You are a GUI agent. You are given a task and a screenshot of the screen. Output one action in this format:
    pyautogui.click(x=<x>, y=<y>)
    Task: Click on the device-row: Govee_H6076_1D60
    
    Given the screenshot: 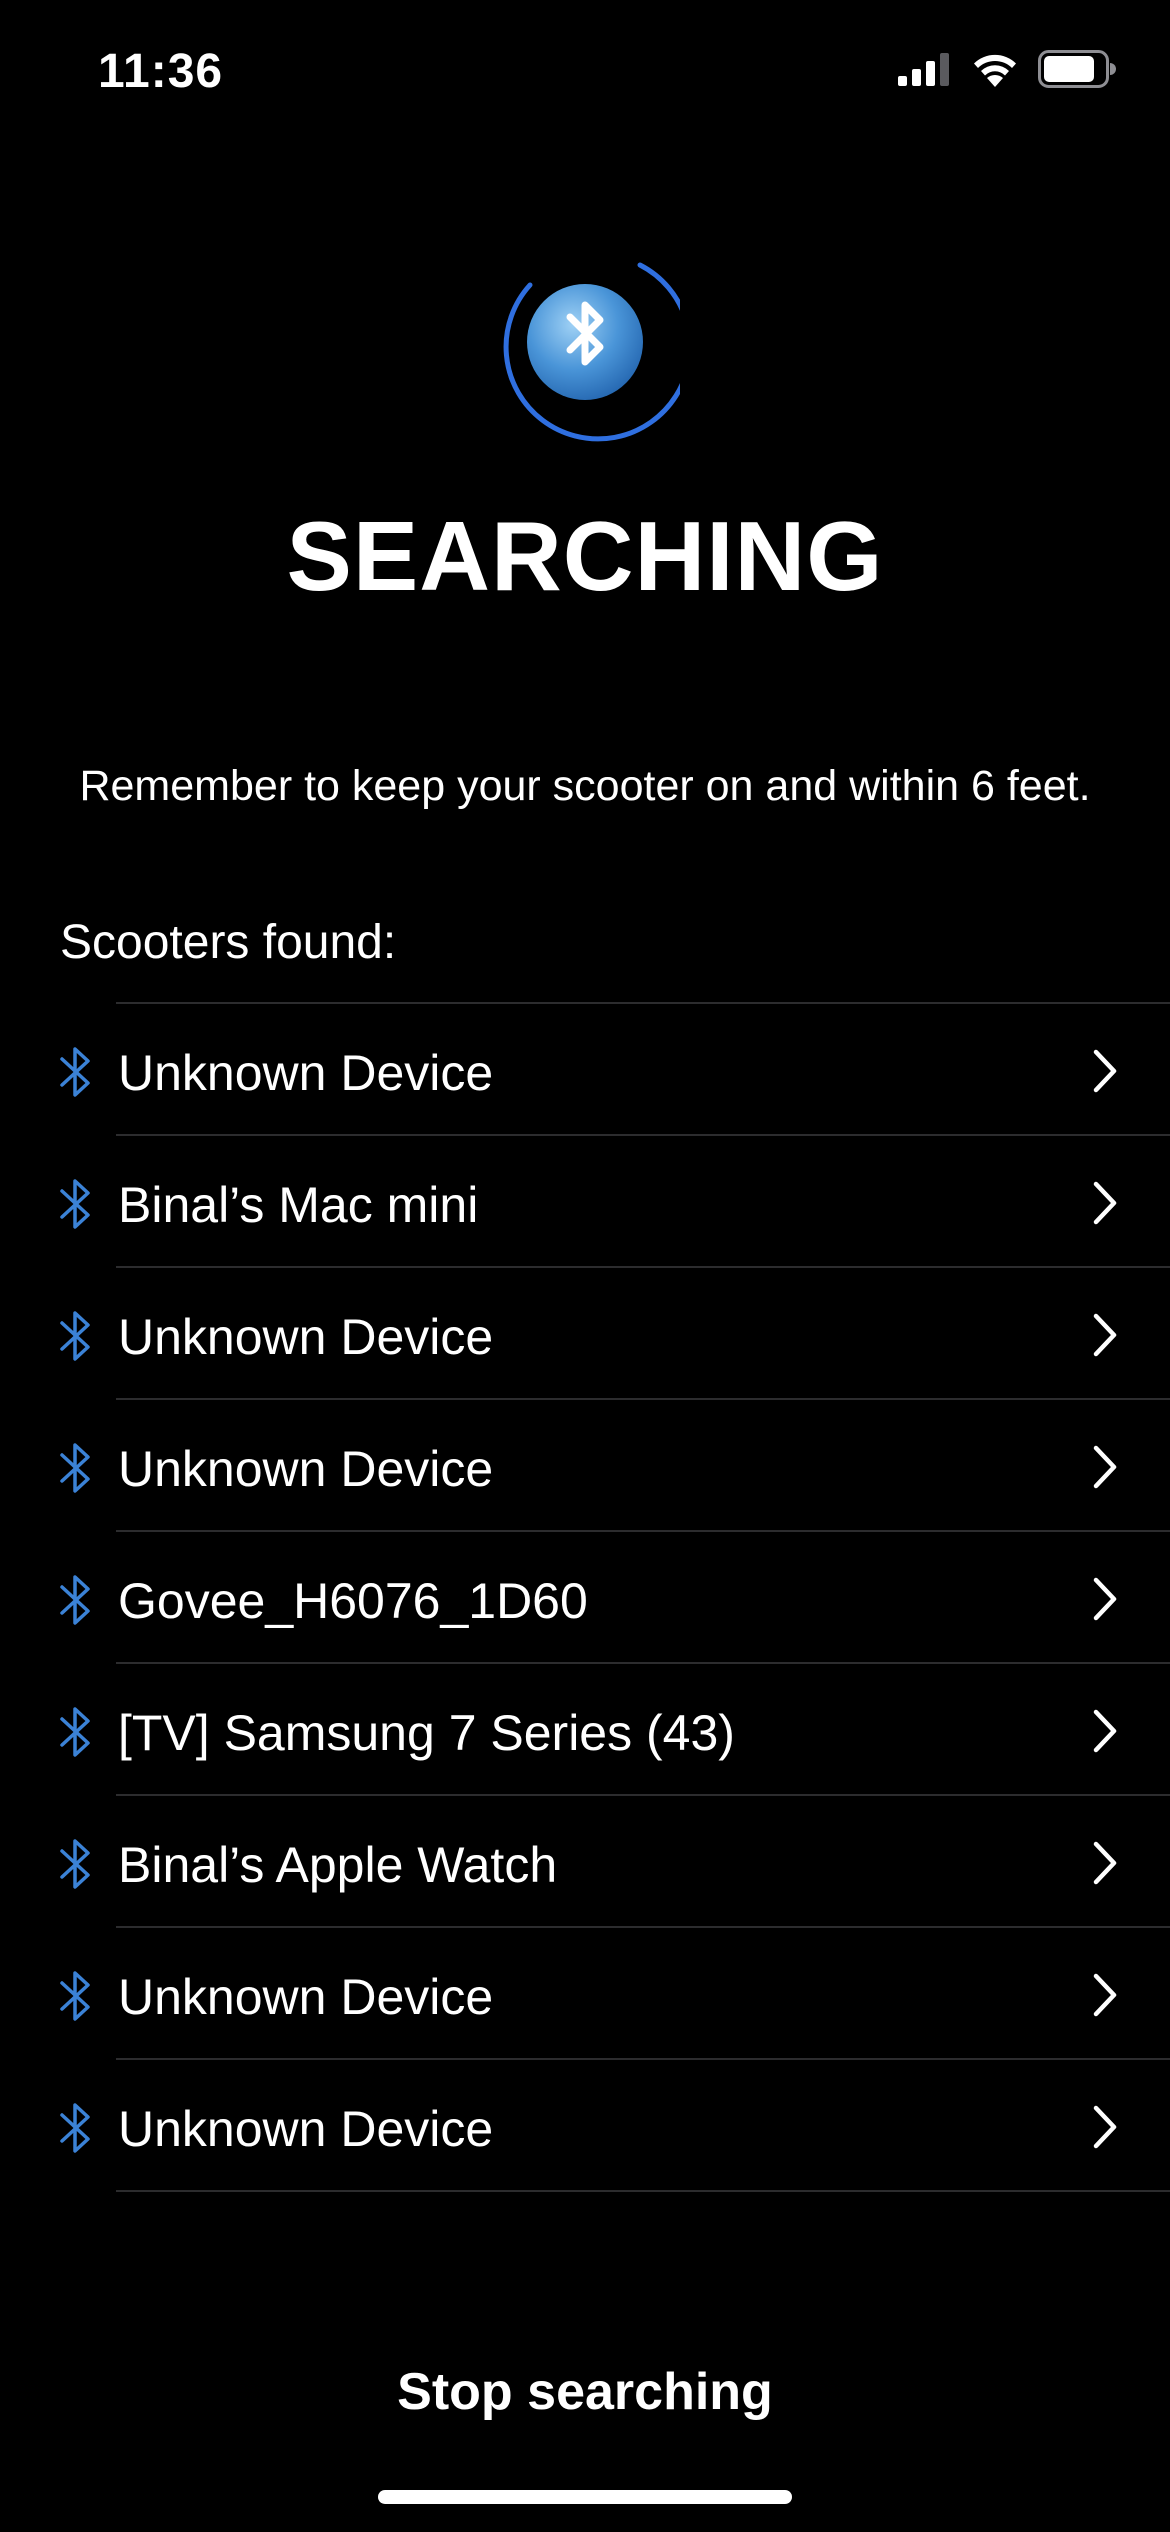 What is the action you would take?
    pyautogui.click(x=585, y=1598)
    